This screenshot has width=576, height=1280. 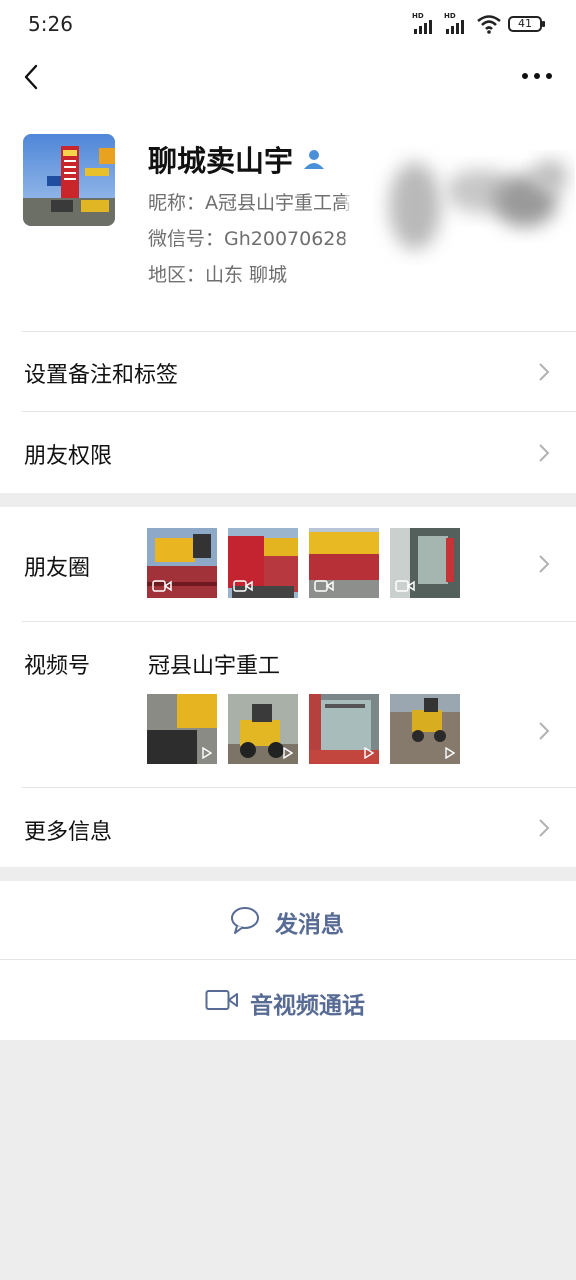 What do you see at coordinates (456, 206) in the screenshot?
I see `redaction-blur` at bounding box center [456, 206].